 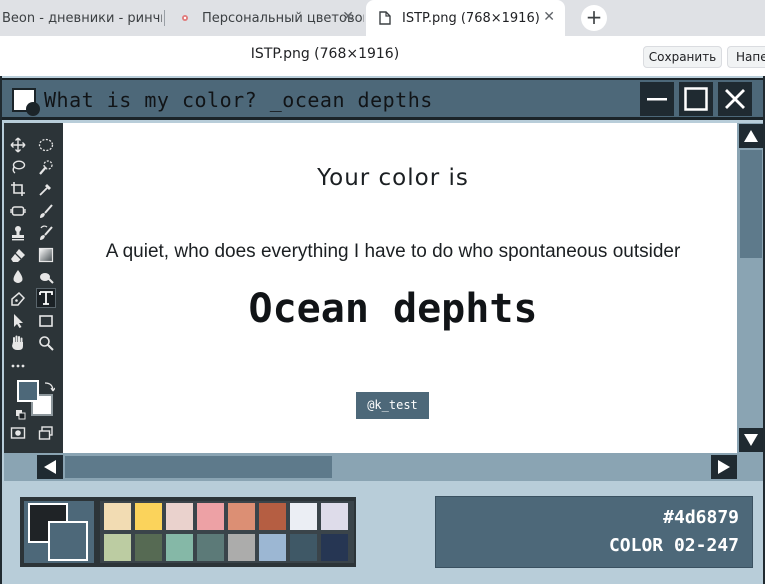 I want to click on frame-icon, so click(x=18, y=211).